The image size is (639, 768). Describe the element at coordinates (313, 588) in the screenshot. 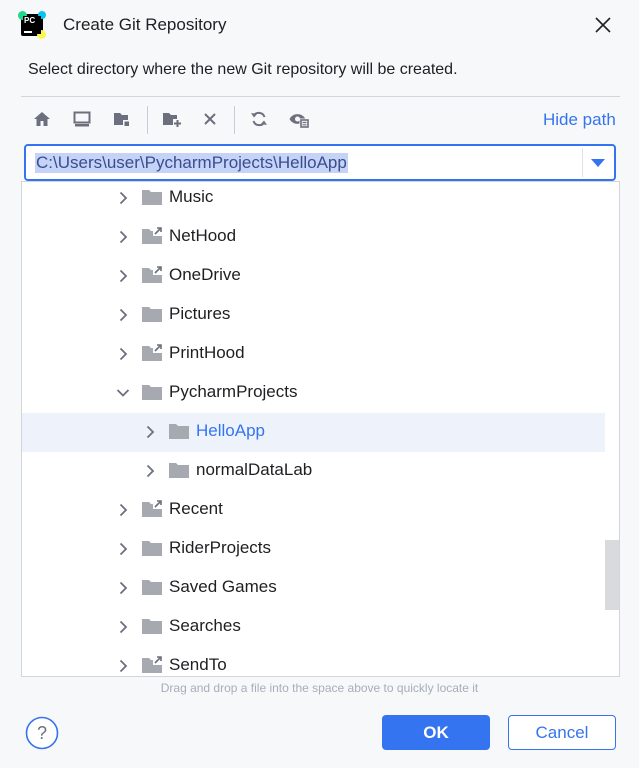

I see `tree-row: Saved Games` at that location.